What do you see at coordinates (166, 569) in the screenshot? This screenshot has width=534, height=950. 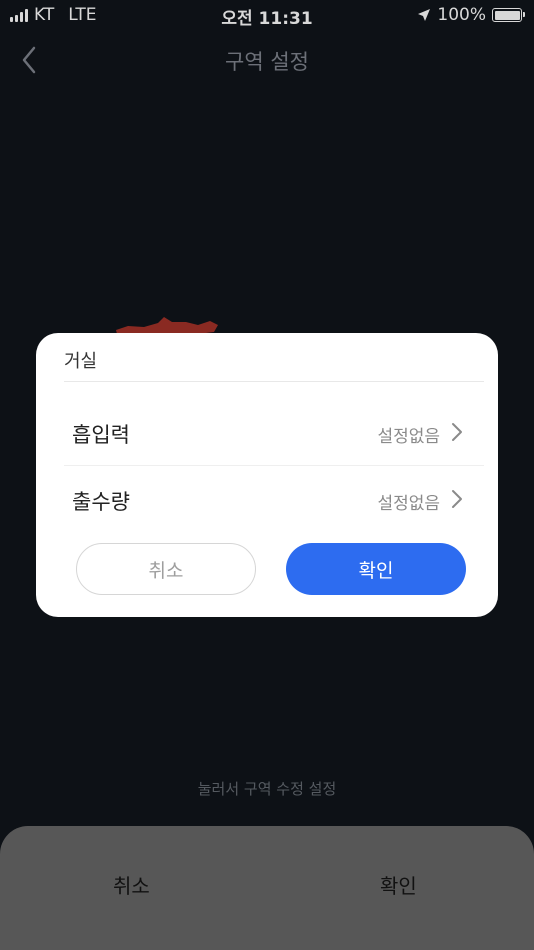 I see `cancel-button: 취소` at bounding box center [166, 569].